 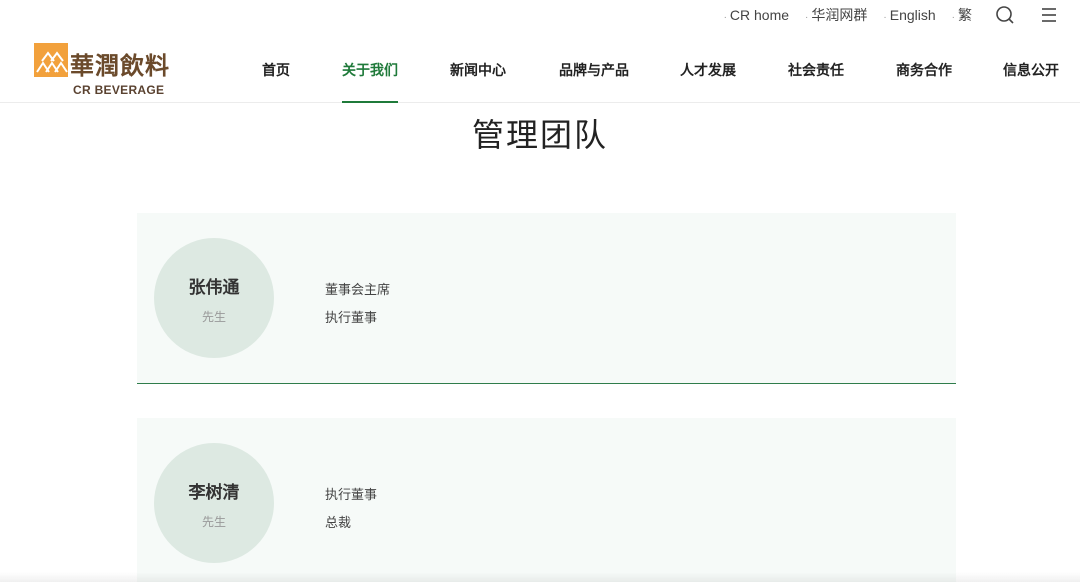 I want to click on cr-home-link: · CR home, so click(x=756, y=15).